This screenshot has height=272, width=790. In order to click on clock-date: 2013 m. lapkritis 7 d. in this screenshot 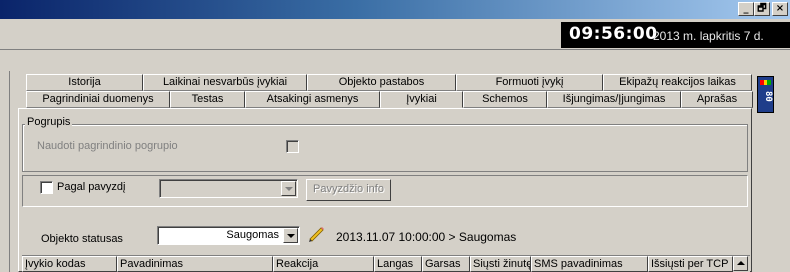, I will do `click(708, 36)`.